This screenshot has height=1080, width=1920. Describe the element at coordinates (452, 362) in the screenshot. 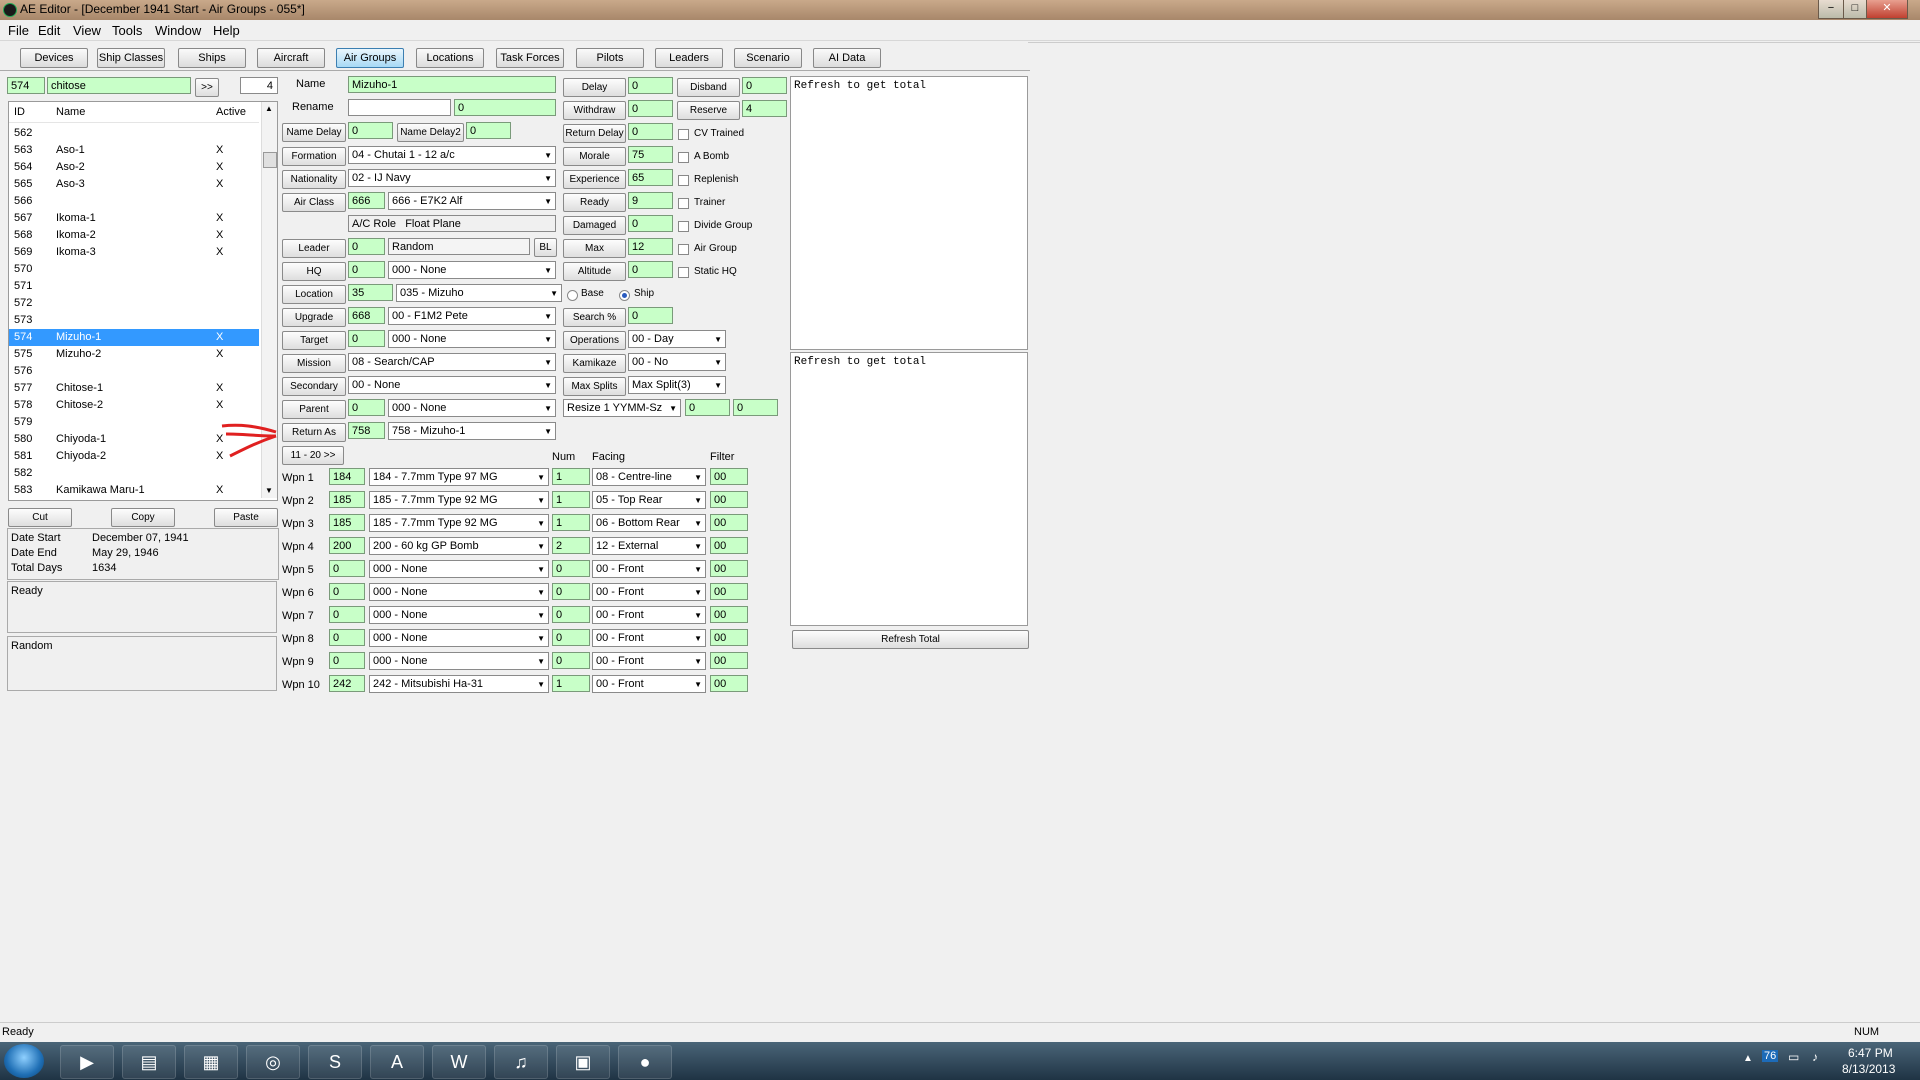

I see `mission-select: 08 - Search/CAP ▼` at that location.